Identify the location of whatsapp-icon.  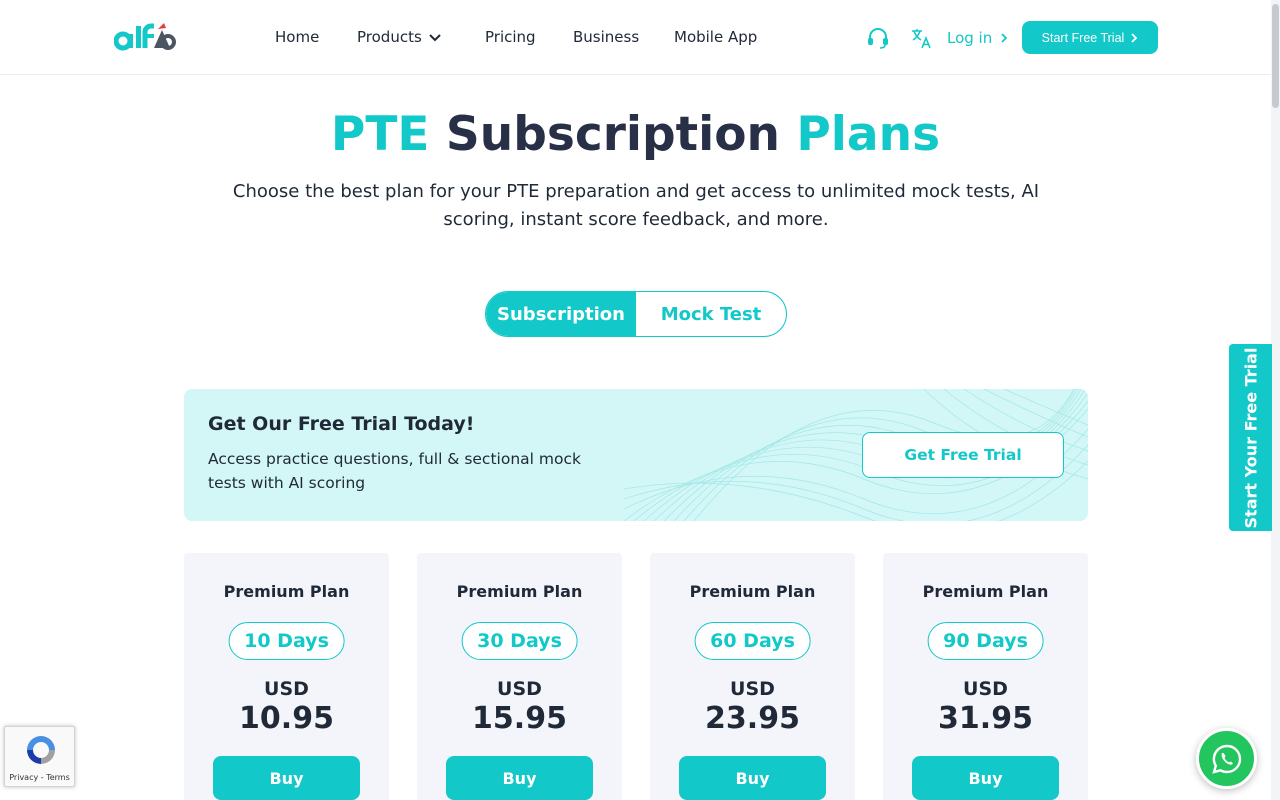
(1226, 759).